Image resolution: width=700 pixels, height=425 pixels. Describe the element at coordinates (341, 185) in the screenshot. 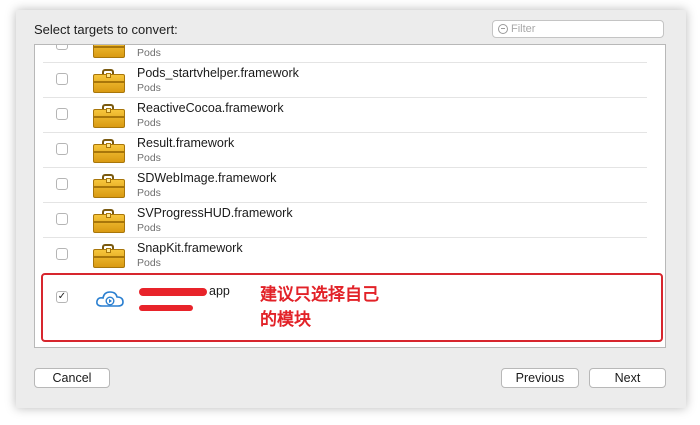

I see `target-row: SDWebImage.framework Pods` at that location.